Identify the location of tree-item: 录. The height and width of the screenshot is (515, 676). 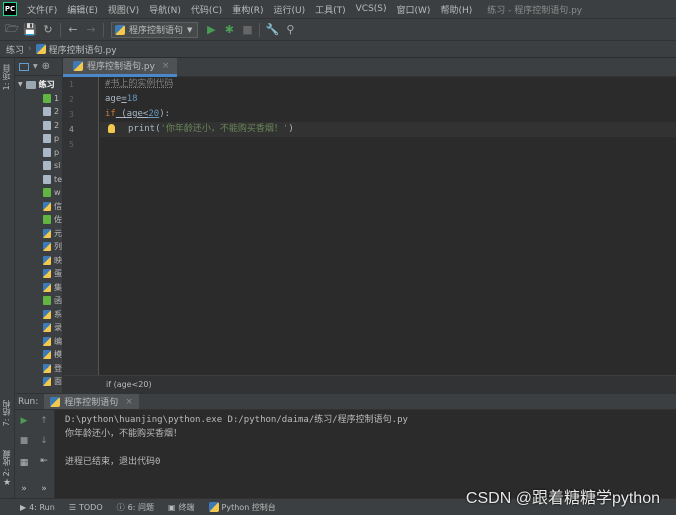
(52, 328).